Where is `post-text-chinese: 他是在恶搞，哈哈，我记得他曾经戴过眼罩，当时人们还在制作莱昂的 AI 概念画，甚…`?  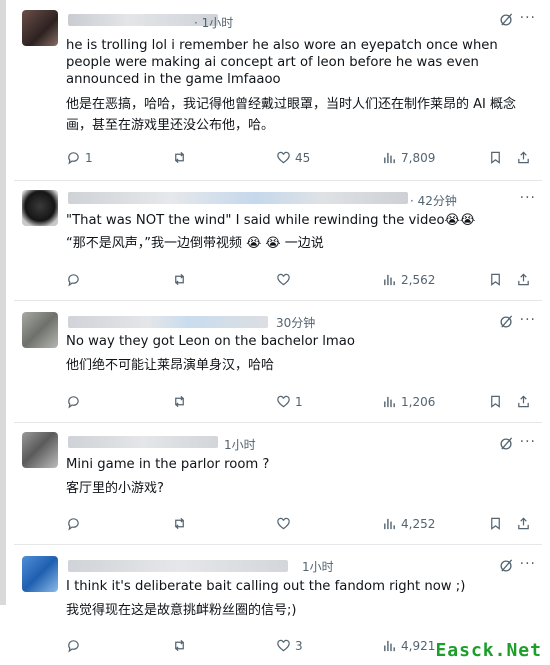 post-text-chinese: 他是在恶搞，哈哈，我记得他曾经戴过眼罩，当时人们还在制作莱昂的 AI 概念画，甚… is located at coordinates (291, 115).